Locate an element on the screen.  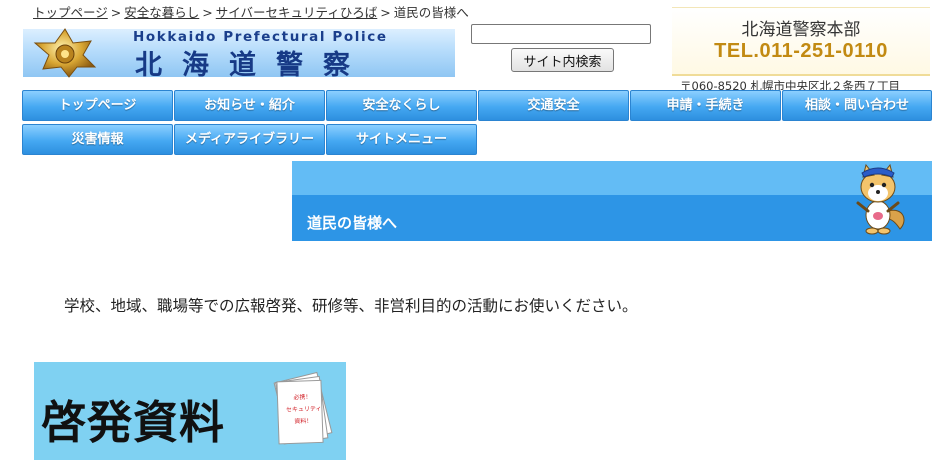
site-logo: Hokkaido Prefectural Police 北海道警察 is located at coordinates (239, 54).